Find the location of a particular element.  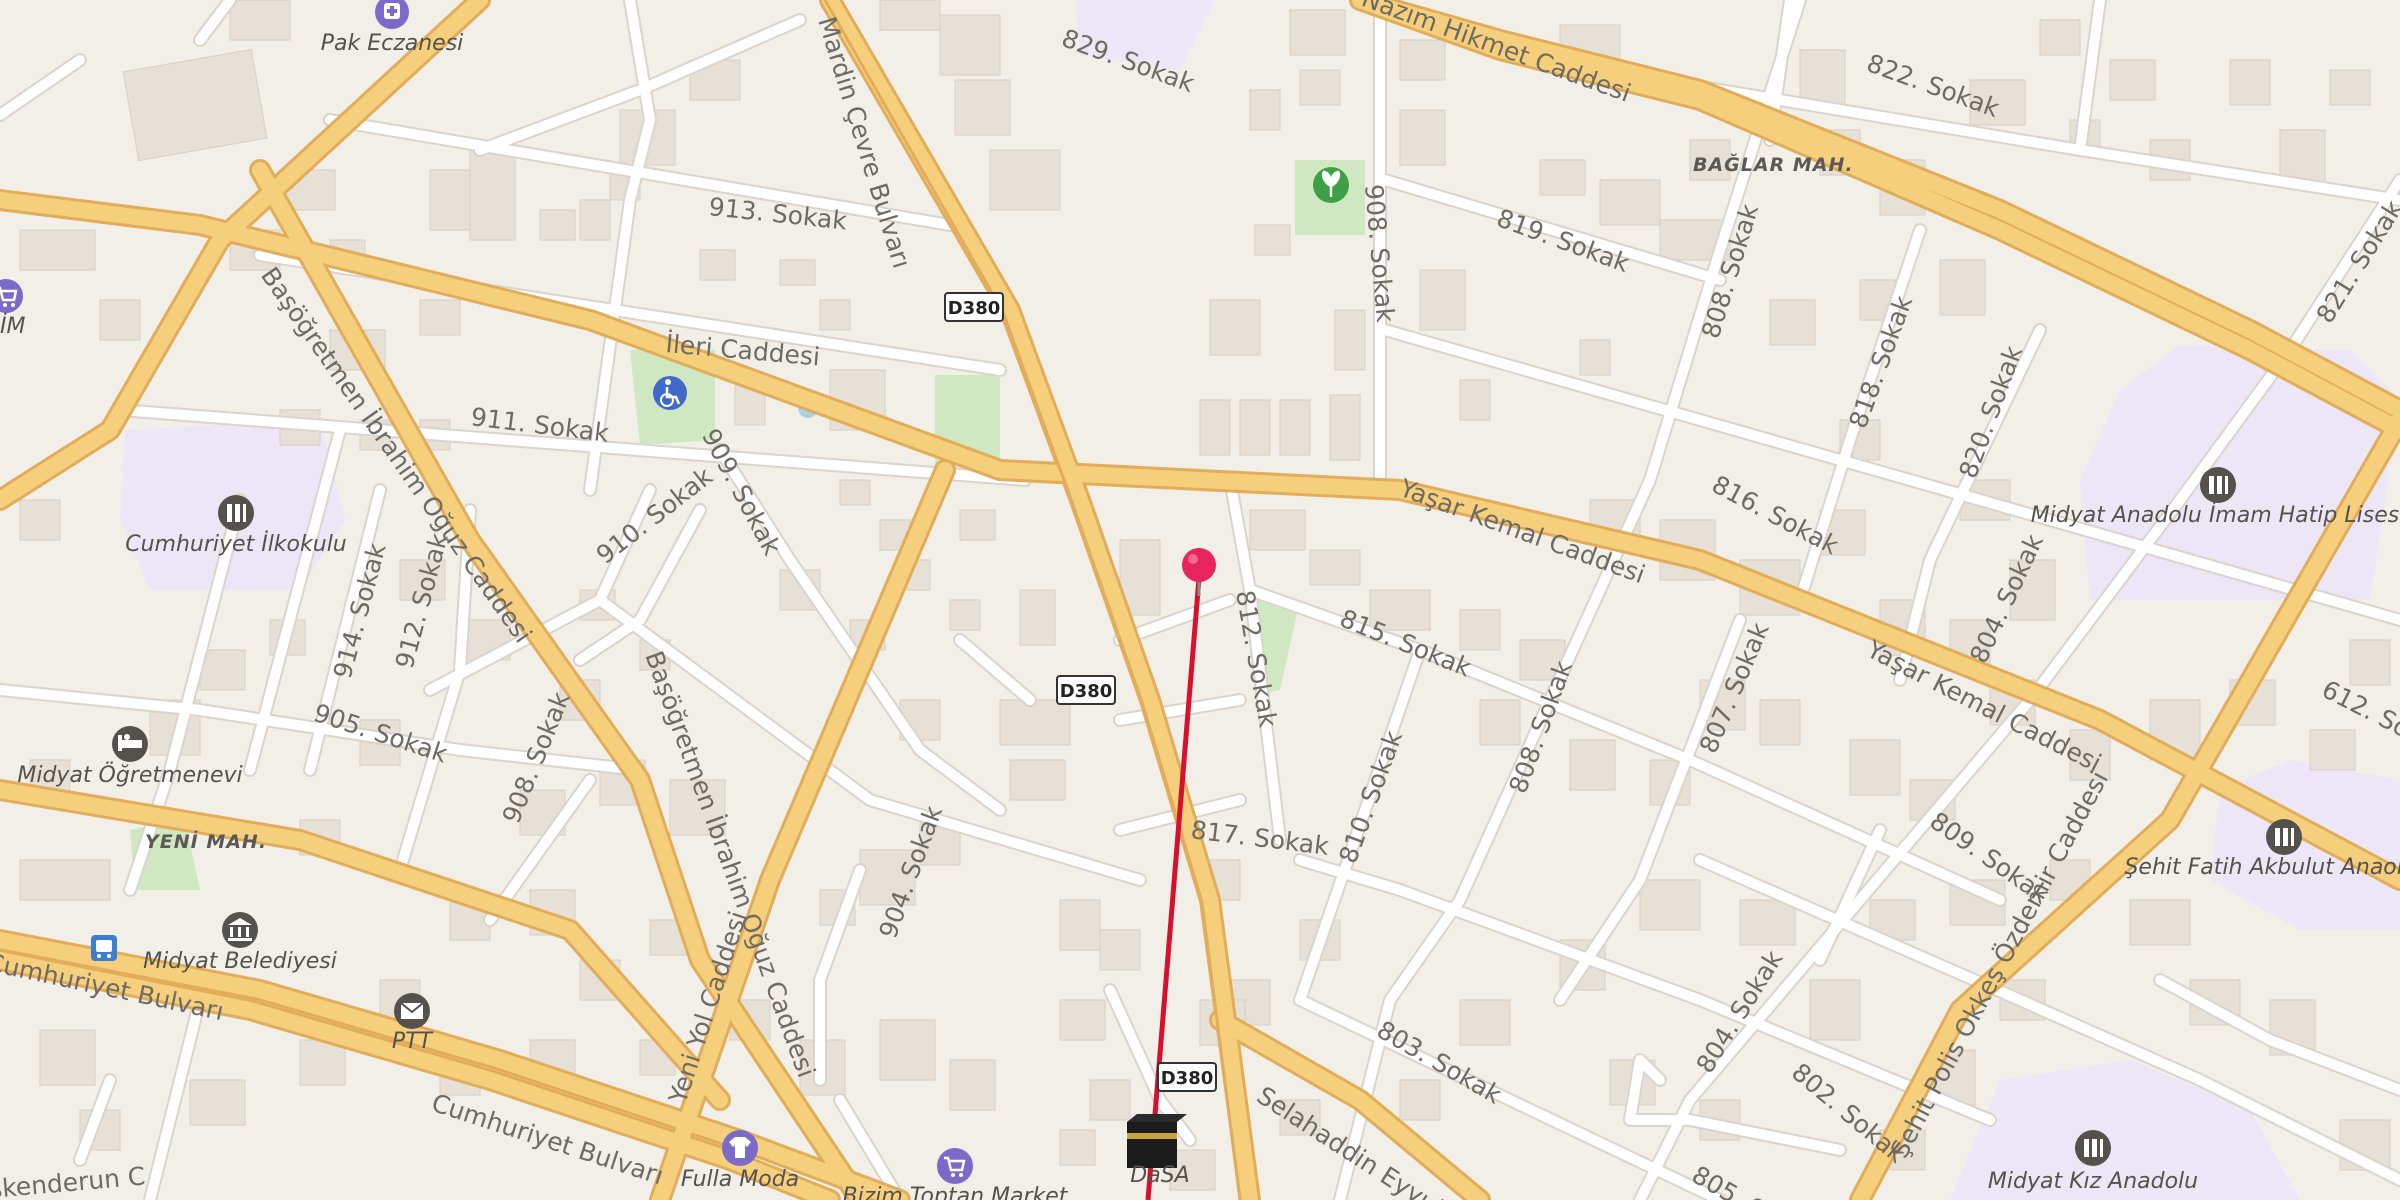

clothes-shop-icon is located at coordinates (740, 1148).